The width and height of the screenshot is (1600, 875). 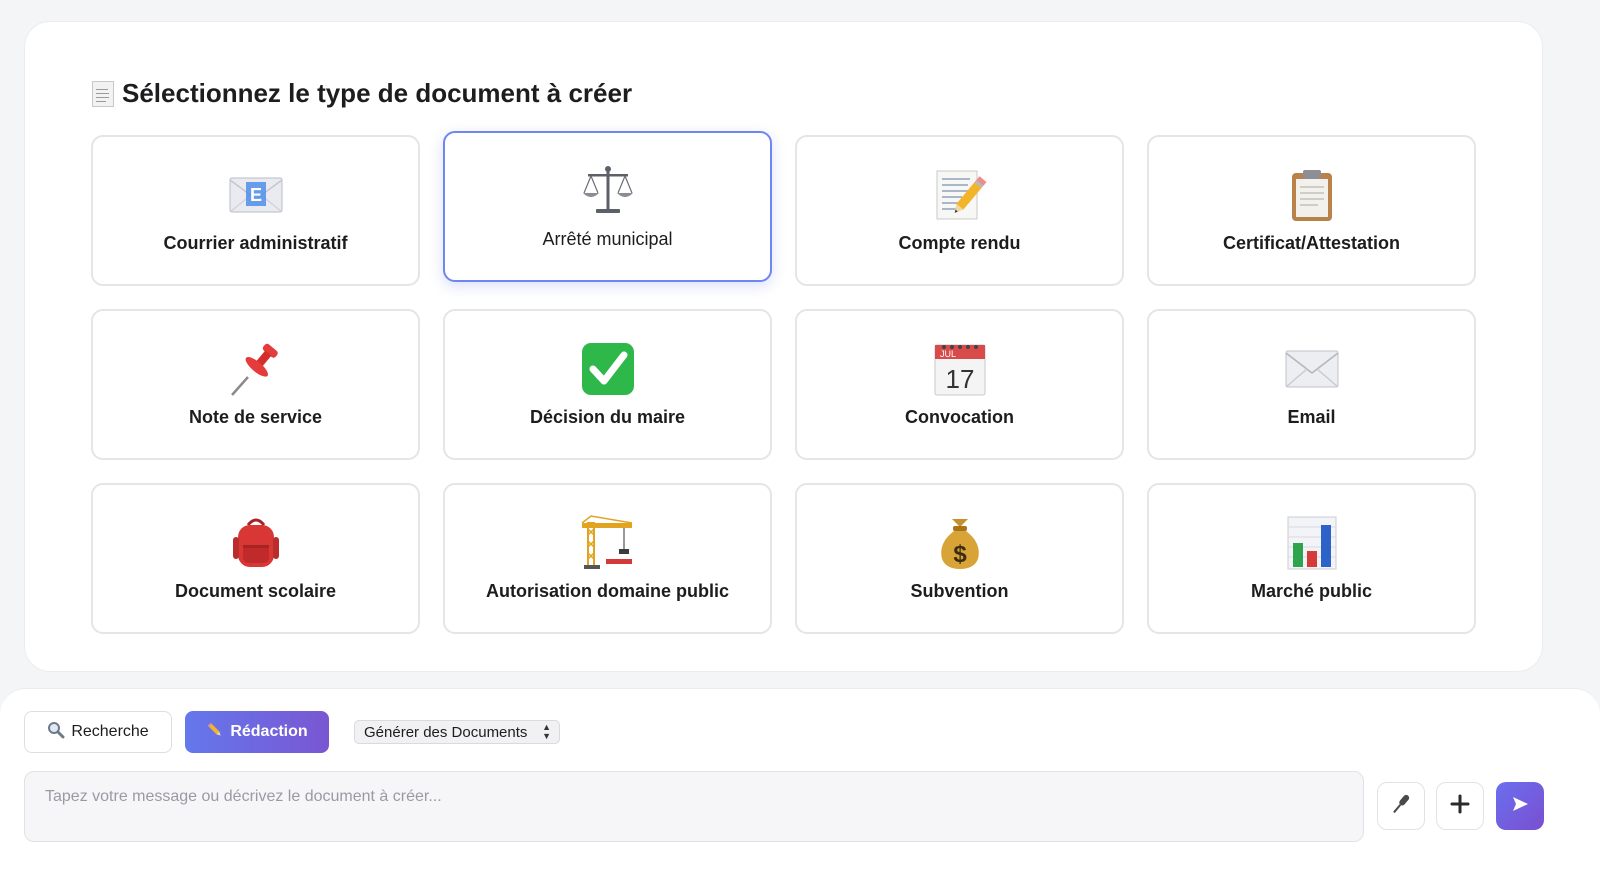 I want to click on envelope-e-icon: E, so click(x=256, y=195).